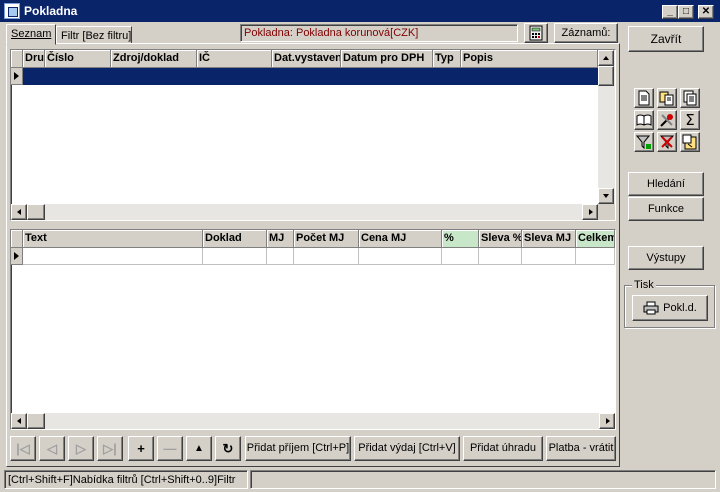 The width and height of the screenshot is (720, 492). What do you see at coordinates (595, 239) in the screenshot?
I see `column-header: Celkem` at bounding box center [595, 239].